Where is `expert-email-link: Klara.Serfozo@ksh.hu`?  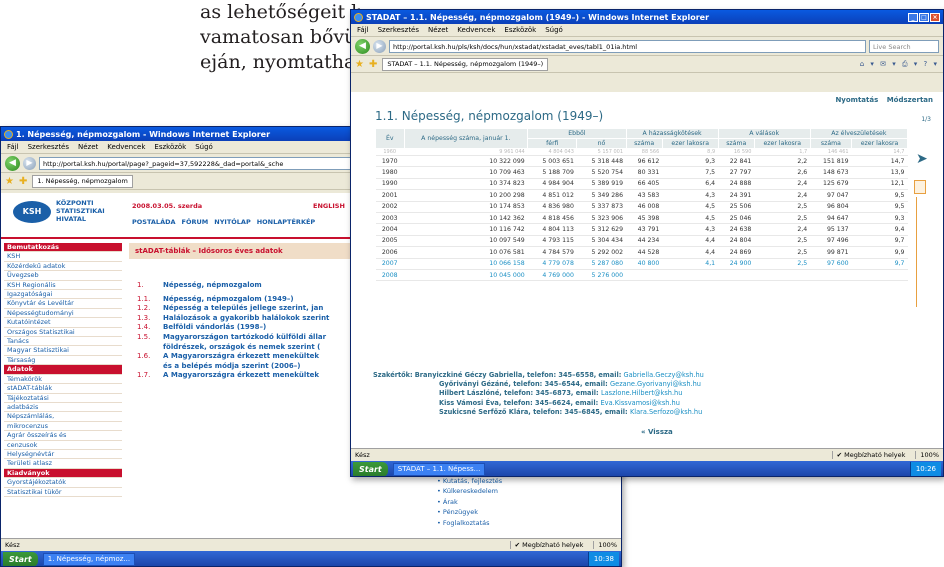 expert-email-link: Klara.Serfozo@ksh.hu is located at coordinates (666, 412).